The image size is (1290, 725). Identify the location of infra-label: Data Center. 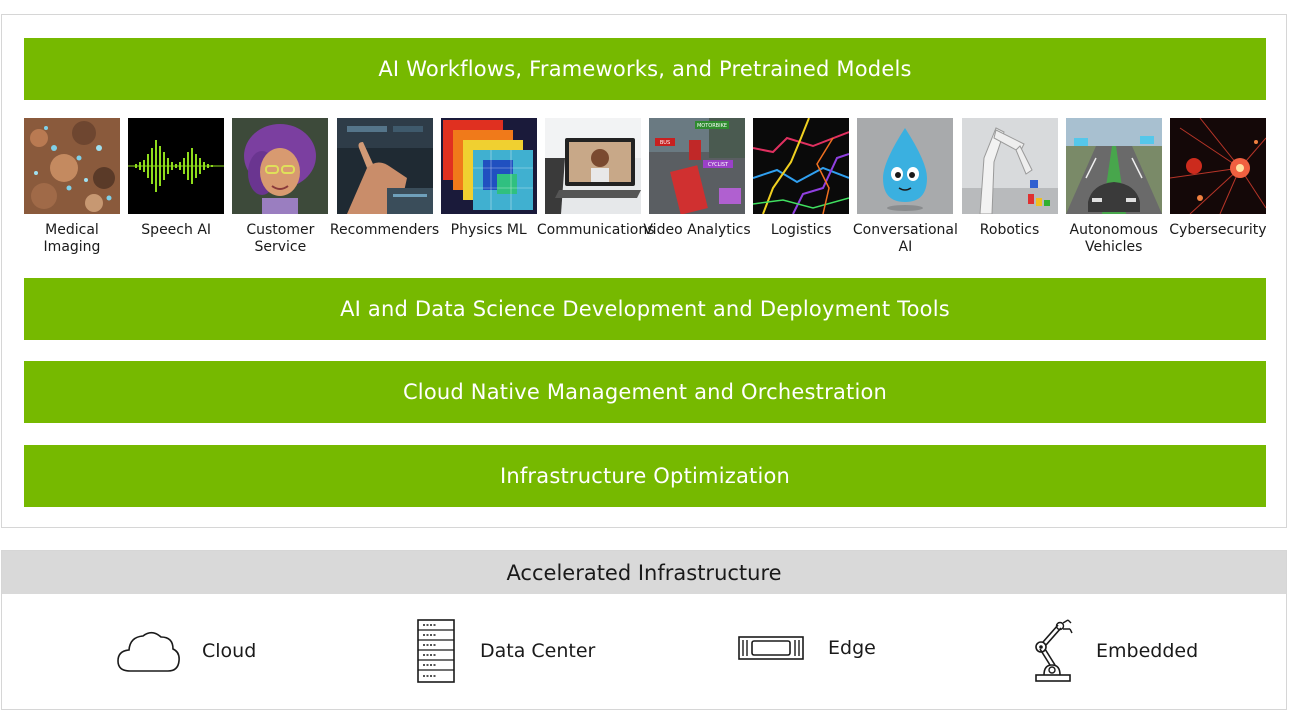
(538, 651).